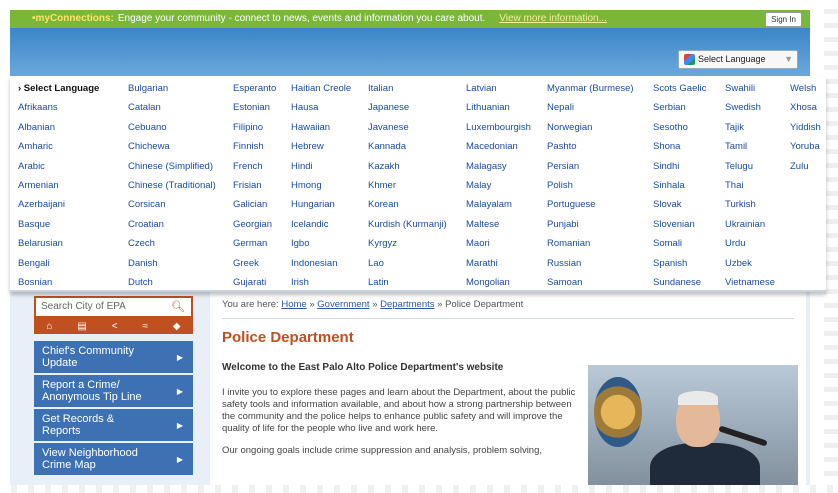 This screenshot has width=838, height=493. I want to click on language-option: Sesotho, so click(679, 127).